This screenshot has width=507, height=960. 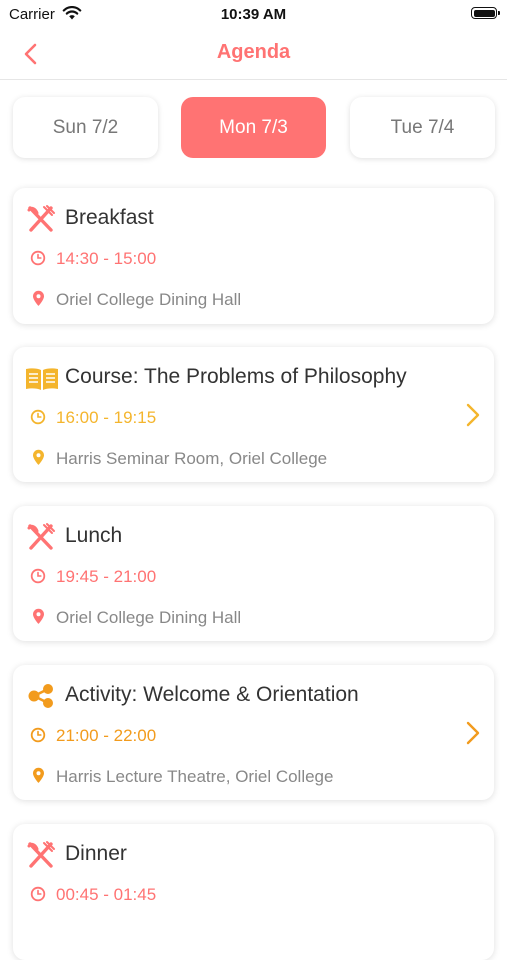 What do you see at coordinates (106, 417) in the screenshot?
I see `event-time: 16:00 - 19:15` at bounding box center [106, 417].